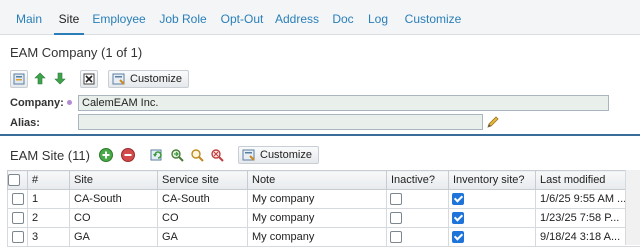 This screenshot has height=247, width=640. Describe the element at coordinates (76, 52) in the screenshot. I see `company-section-title: EAM Company (1 of 1)` at that location.